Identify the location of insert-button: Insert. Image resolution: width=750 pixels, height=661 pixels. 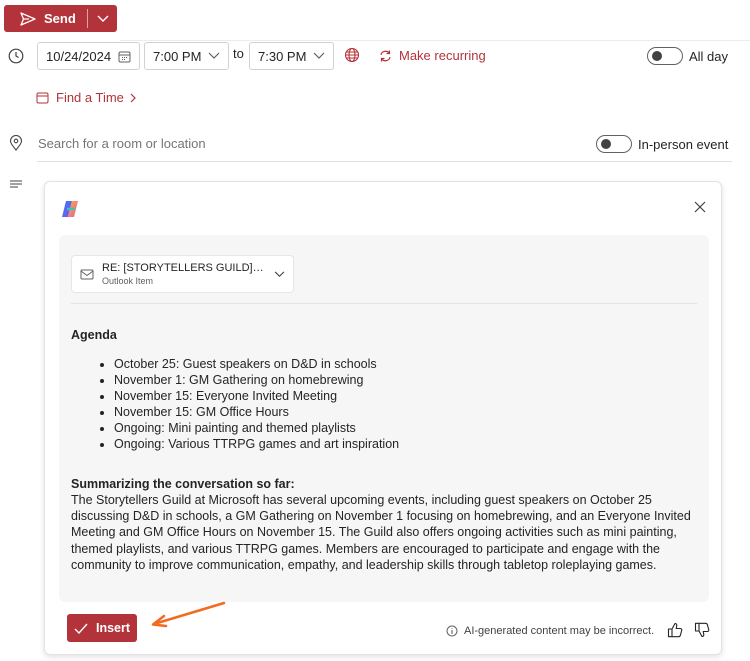
(102, 628).